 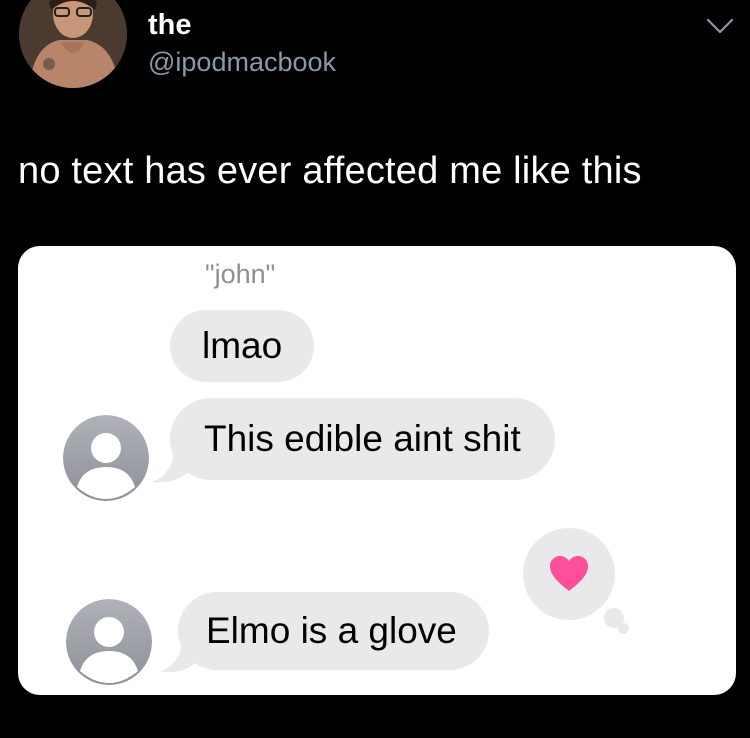 I want to click on sender-name: "john", so click(x=240, y=274).